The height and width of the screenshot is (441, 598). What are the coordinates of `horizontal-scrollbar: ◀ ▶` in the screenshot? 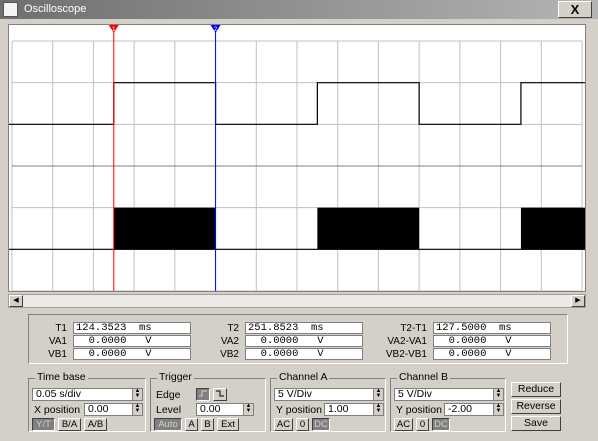 It's located at (297, 301).